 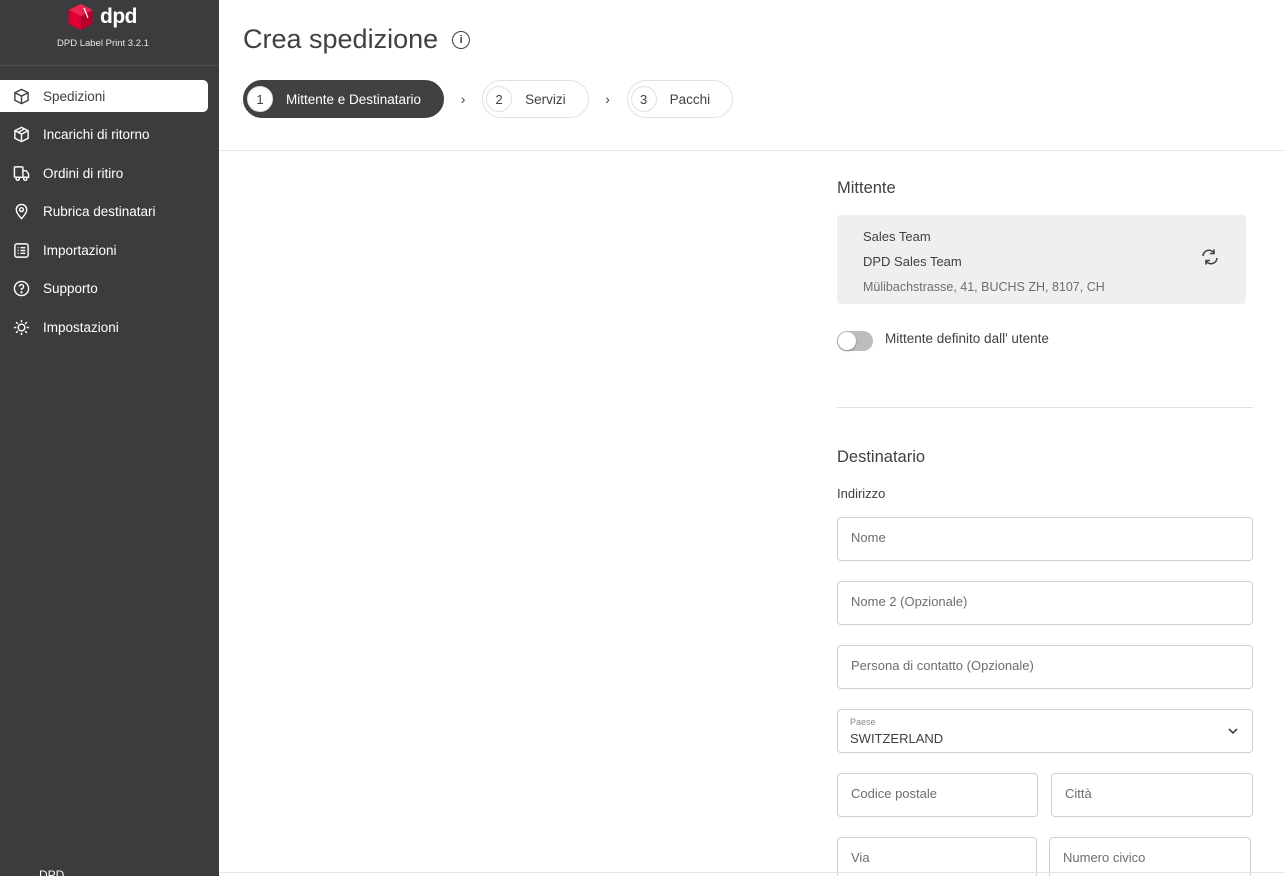 What do you see at coordinates (99, 211) in the screenshot?
I see `sidebar-item-label: Rubrica destinatari` at bounding box center [99, 211].